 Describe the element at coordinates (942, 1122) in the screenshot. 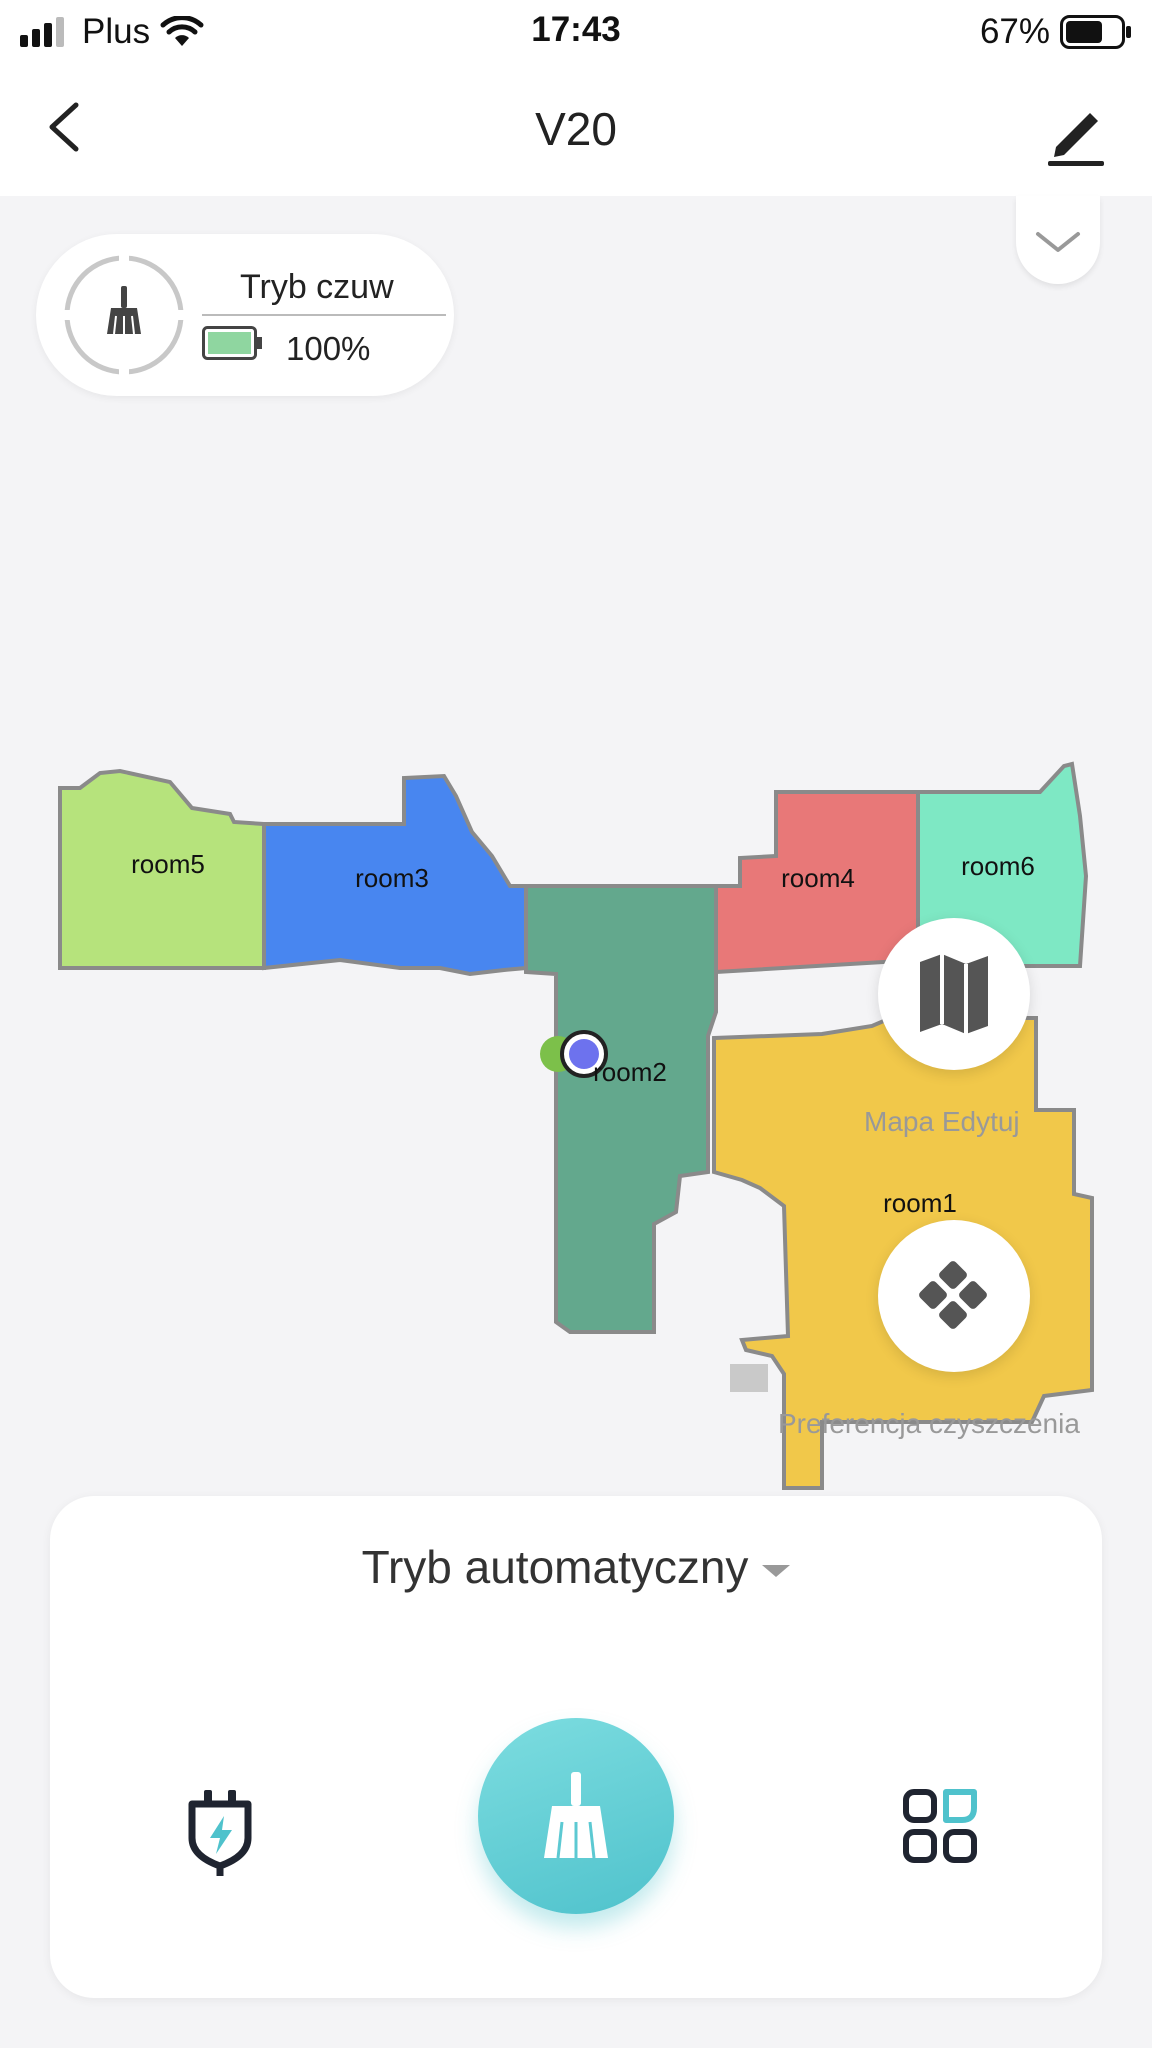

I see `edit-map-label: Mapa Edytuj` at that location.